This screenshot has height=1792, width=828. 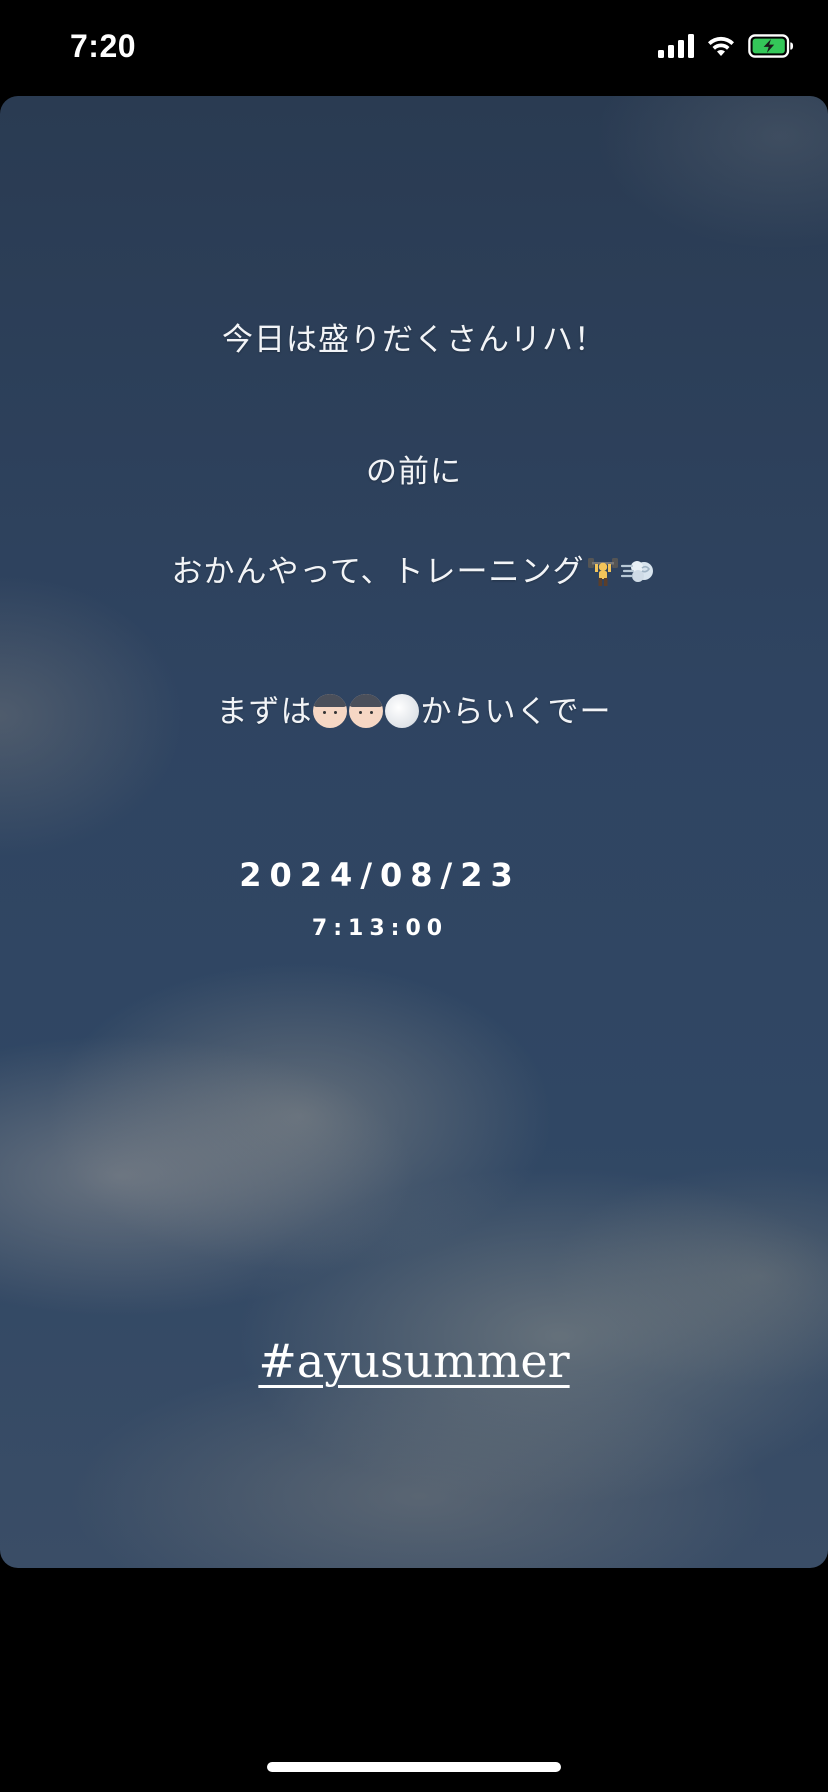 What do you see at coordinates (637, 571) in the screenshot?
I see `dash-emoji-icon` at bounding box center [637, 571].